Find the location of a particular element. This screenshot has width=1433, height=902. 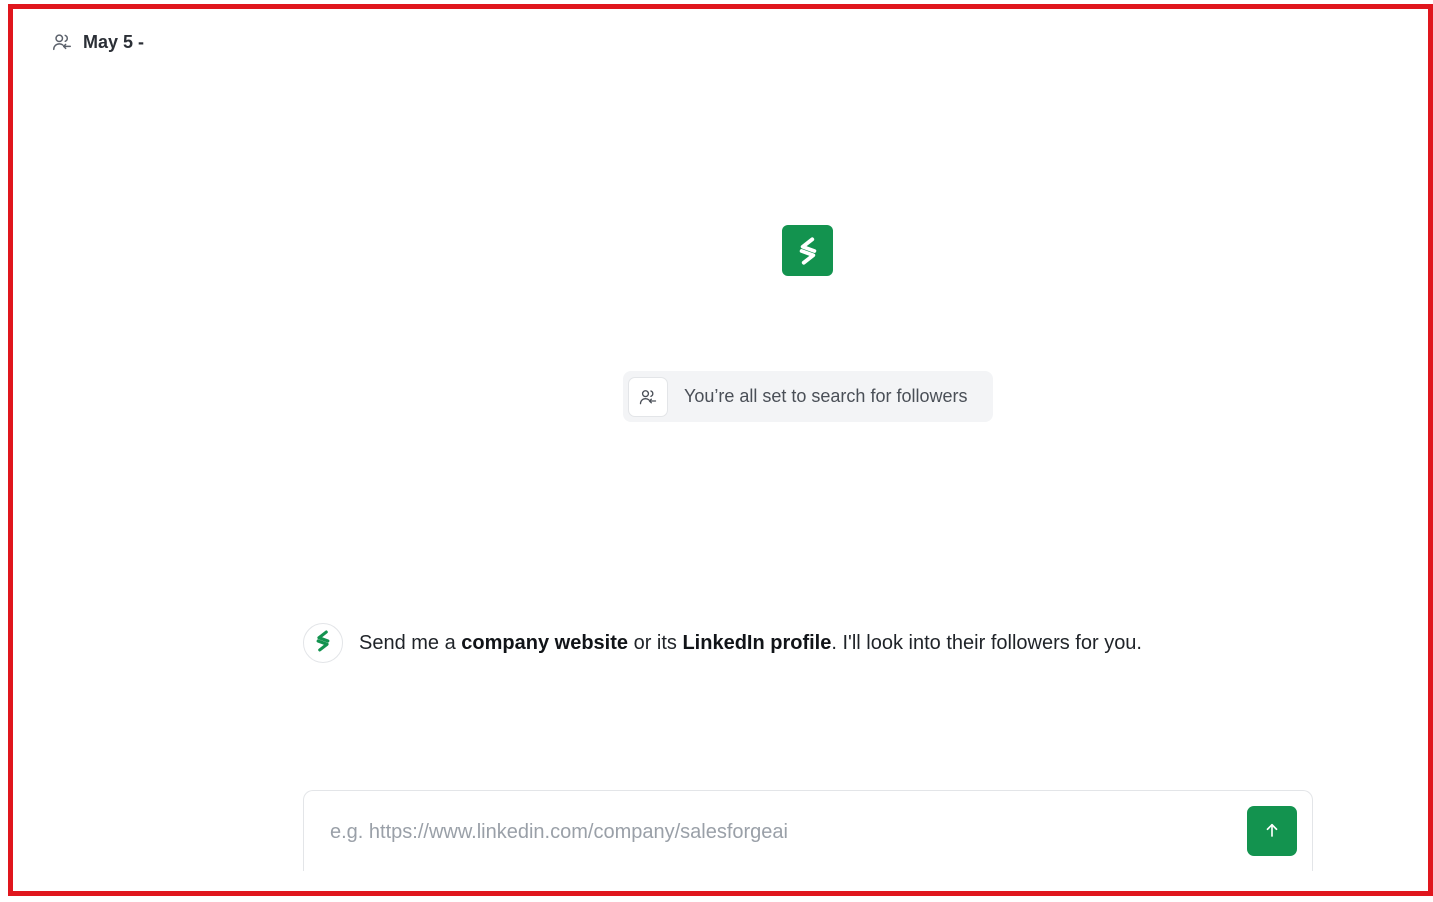

send-button is located at coordinates (1272, 831).